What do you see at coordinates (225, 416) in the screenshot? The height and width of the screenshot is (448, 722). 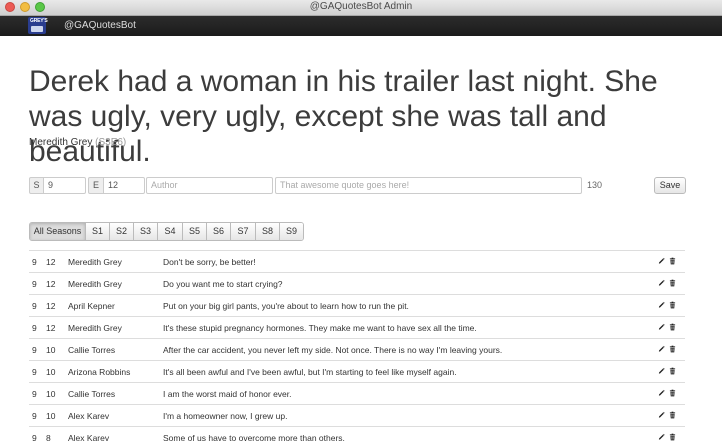 I see `quote-text-cell: I'm a homeowner now, I grew up.` at bounding box center [225, 416].